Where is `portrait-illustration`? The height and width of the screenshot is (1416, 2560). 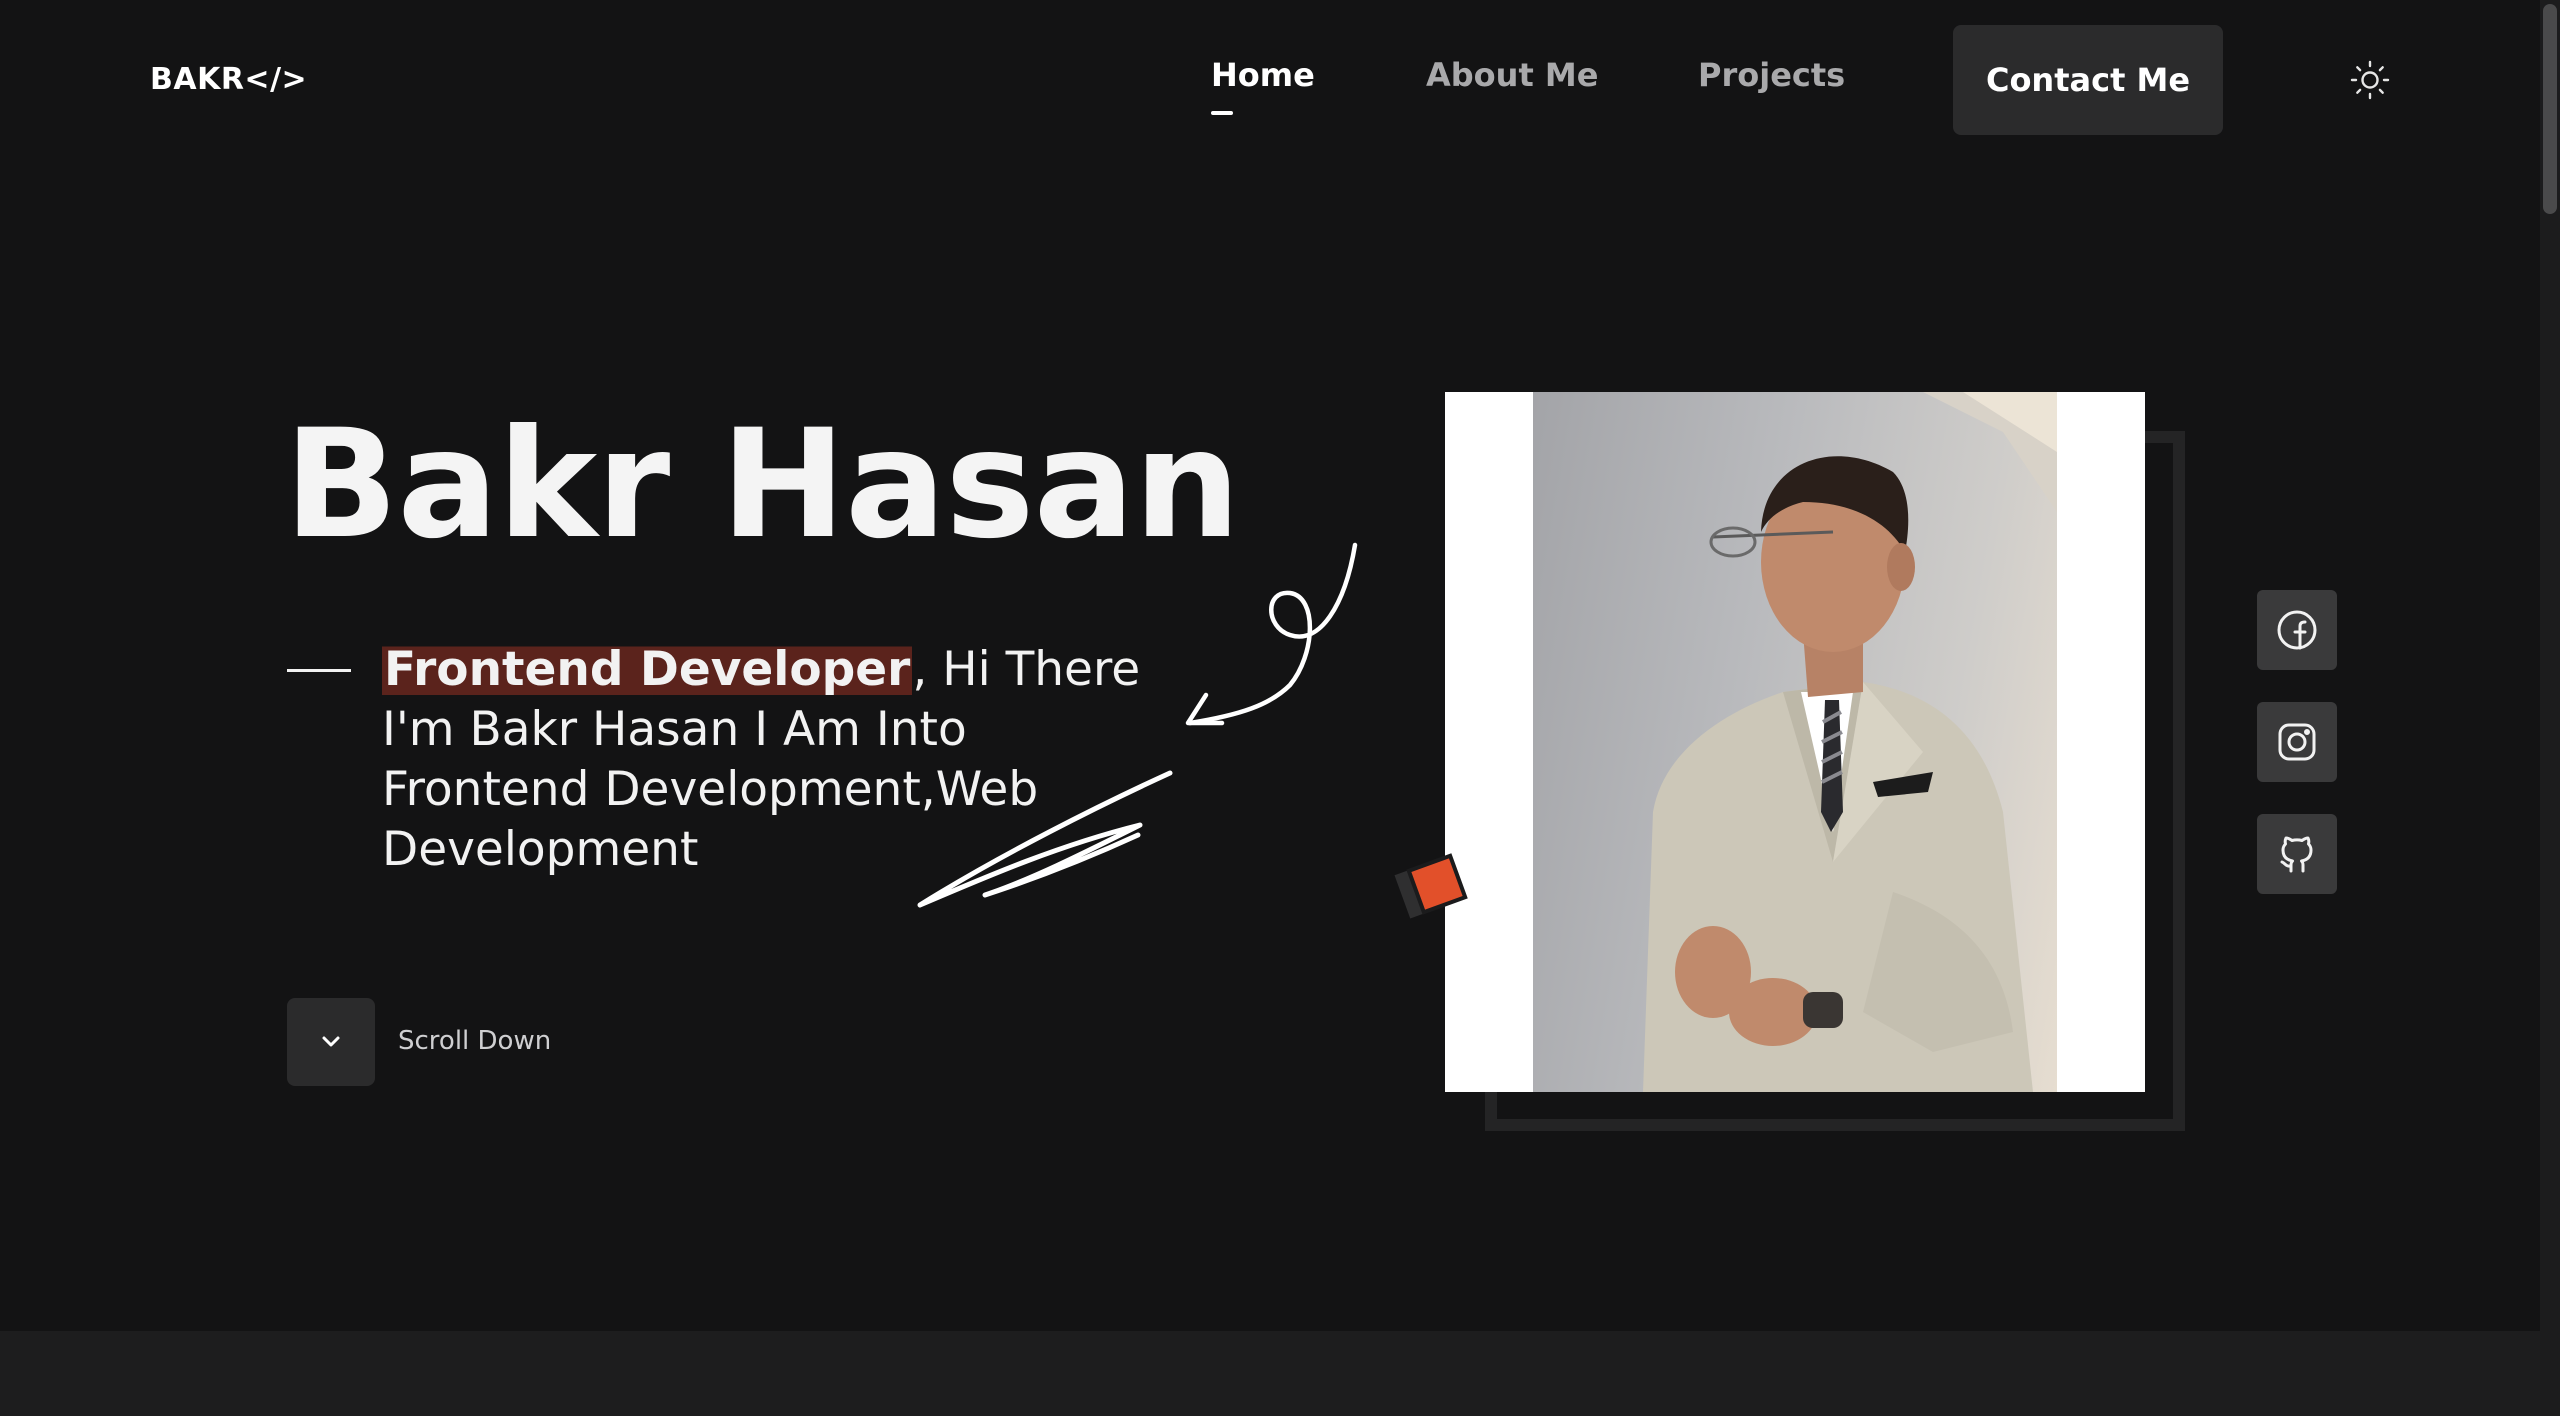 portrait-illustration is located at coordinates (1850, 742).